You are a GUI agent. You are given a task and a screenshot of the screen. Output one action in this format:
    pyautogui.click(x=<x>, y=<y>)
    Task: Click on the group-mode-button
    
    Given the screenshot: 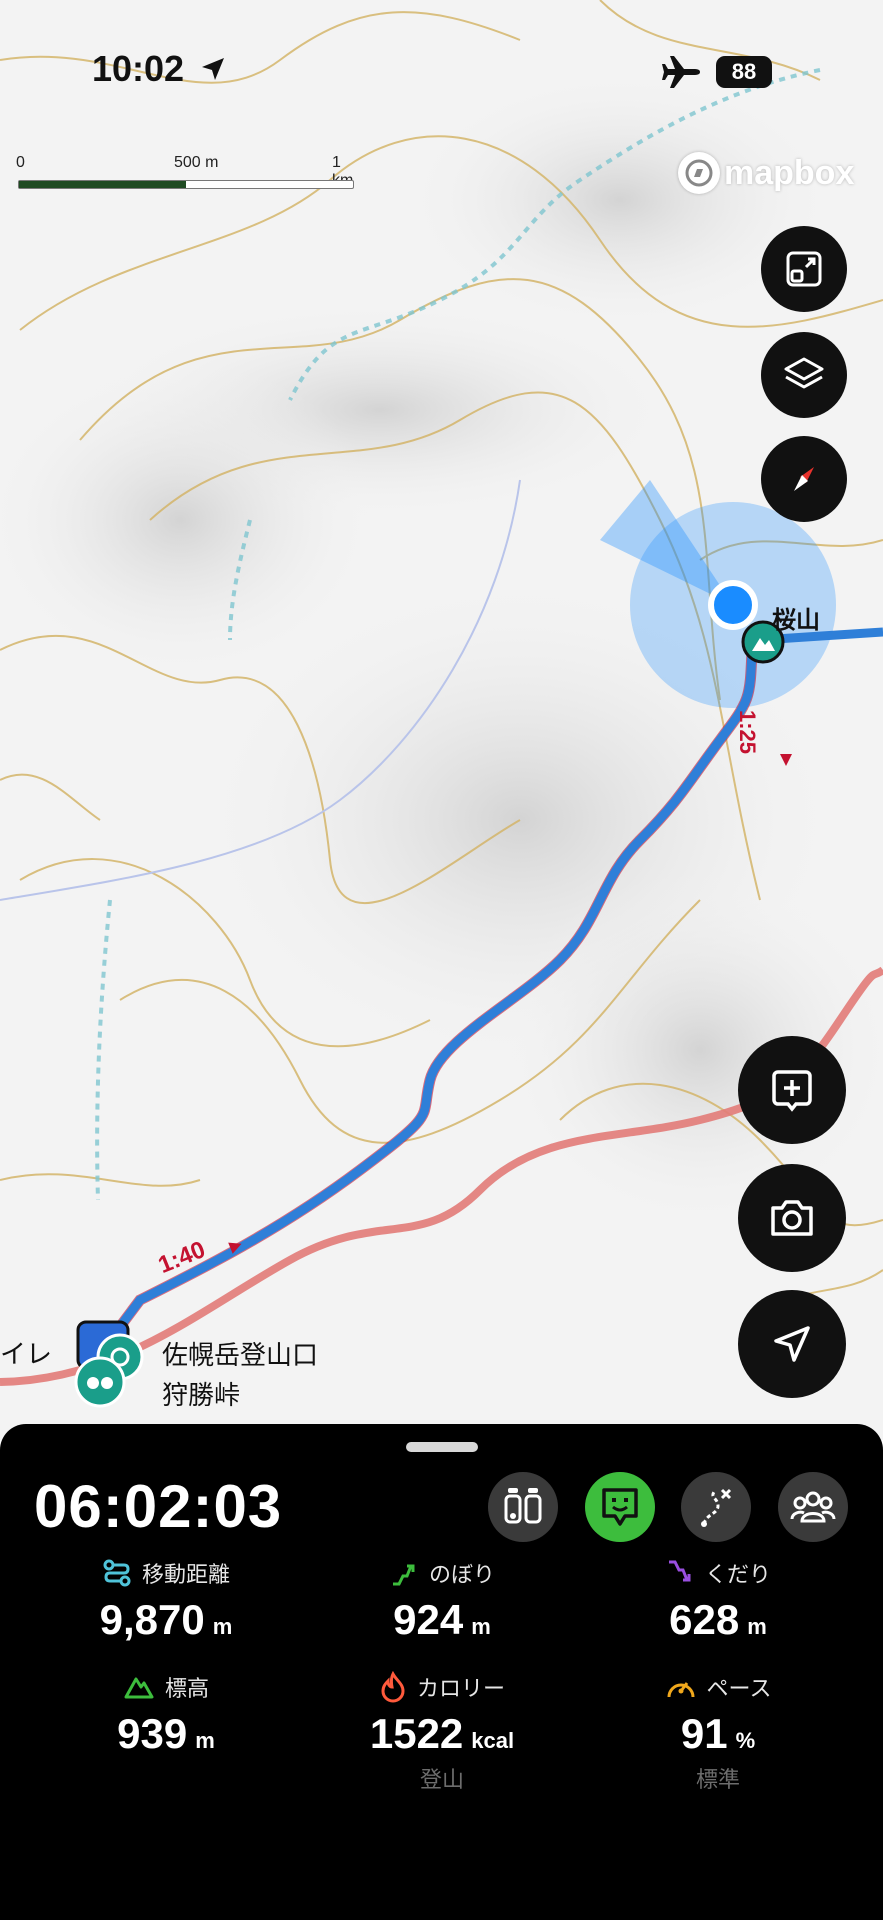 What is the action you would take?
    pyautogui.click(x=813, y=1507)
    